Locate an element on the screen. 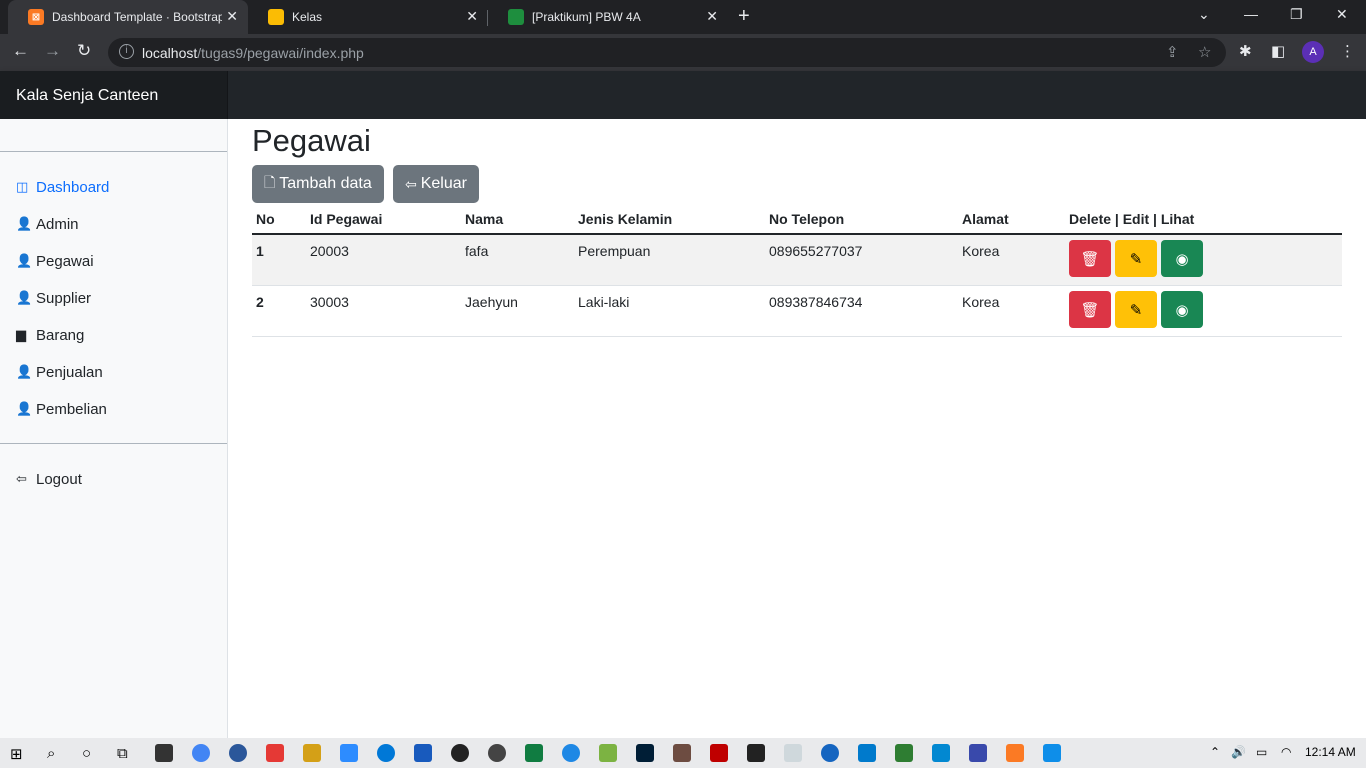 The width and height of the screenshot is (1366, 768). clock: 12:14 AM is located at coordinates (1330, 752).